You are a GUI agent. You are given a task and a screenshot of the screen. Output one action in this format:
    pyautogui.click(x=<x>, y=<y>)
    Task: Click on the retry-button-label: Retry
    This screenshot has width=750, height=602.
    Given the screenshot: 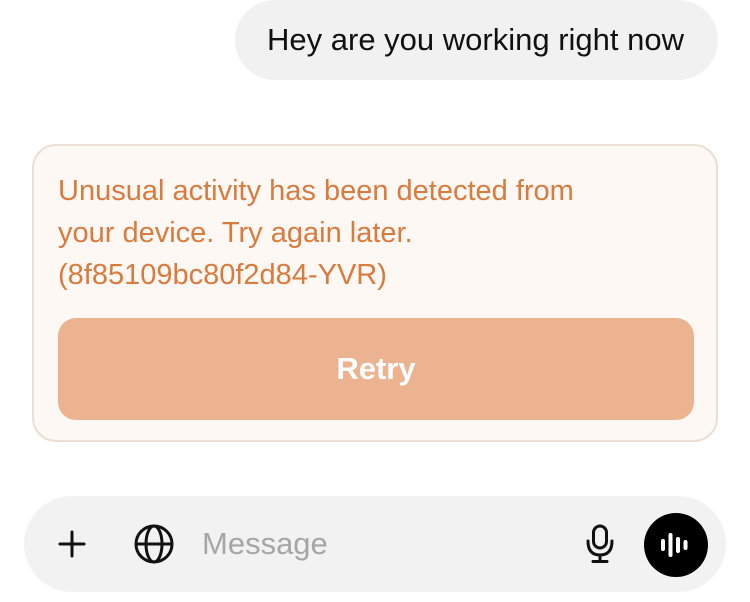 What is the action you would take?
    pyautogui.click(x=376, y=368)
    